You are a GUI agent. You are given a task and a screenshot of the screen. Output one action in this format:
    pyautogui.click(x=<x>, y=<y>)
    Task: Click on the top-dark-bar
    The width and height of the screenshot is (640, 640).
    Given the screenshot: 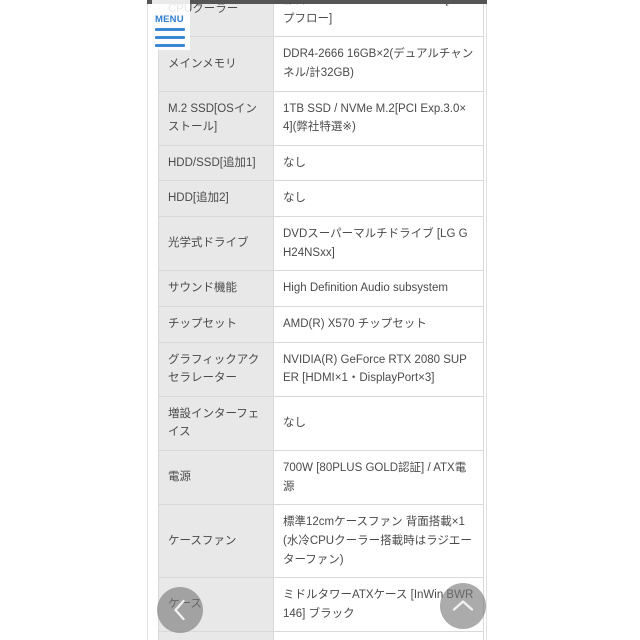 What is the action you would take?
    pyautogui.click(x=317, y=2)
    